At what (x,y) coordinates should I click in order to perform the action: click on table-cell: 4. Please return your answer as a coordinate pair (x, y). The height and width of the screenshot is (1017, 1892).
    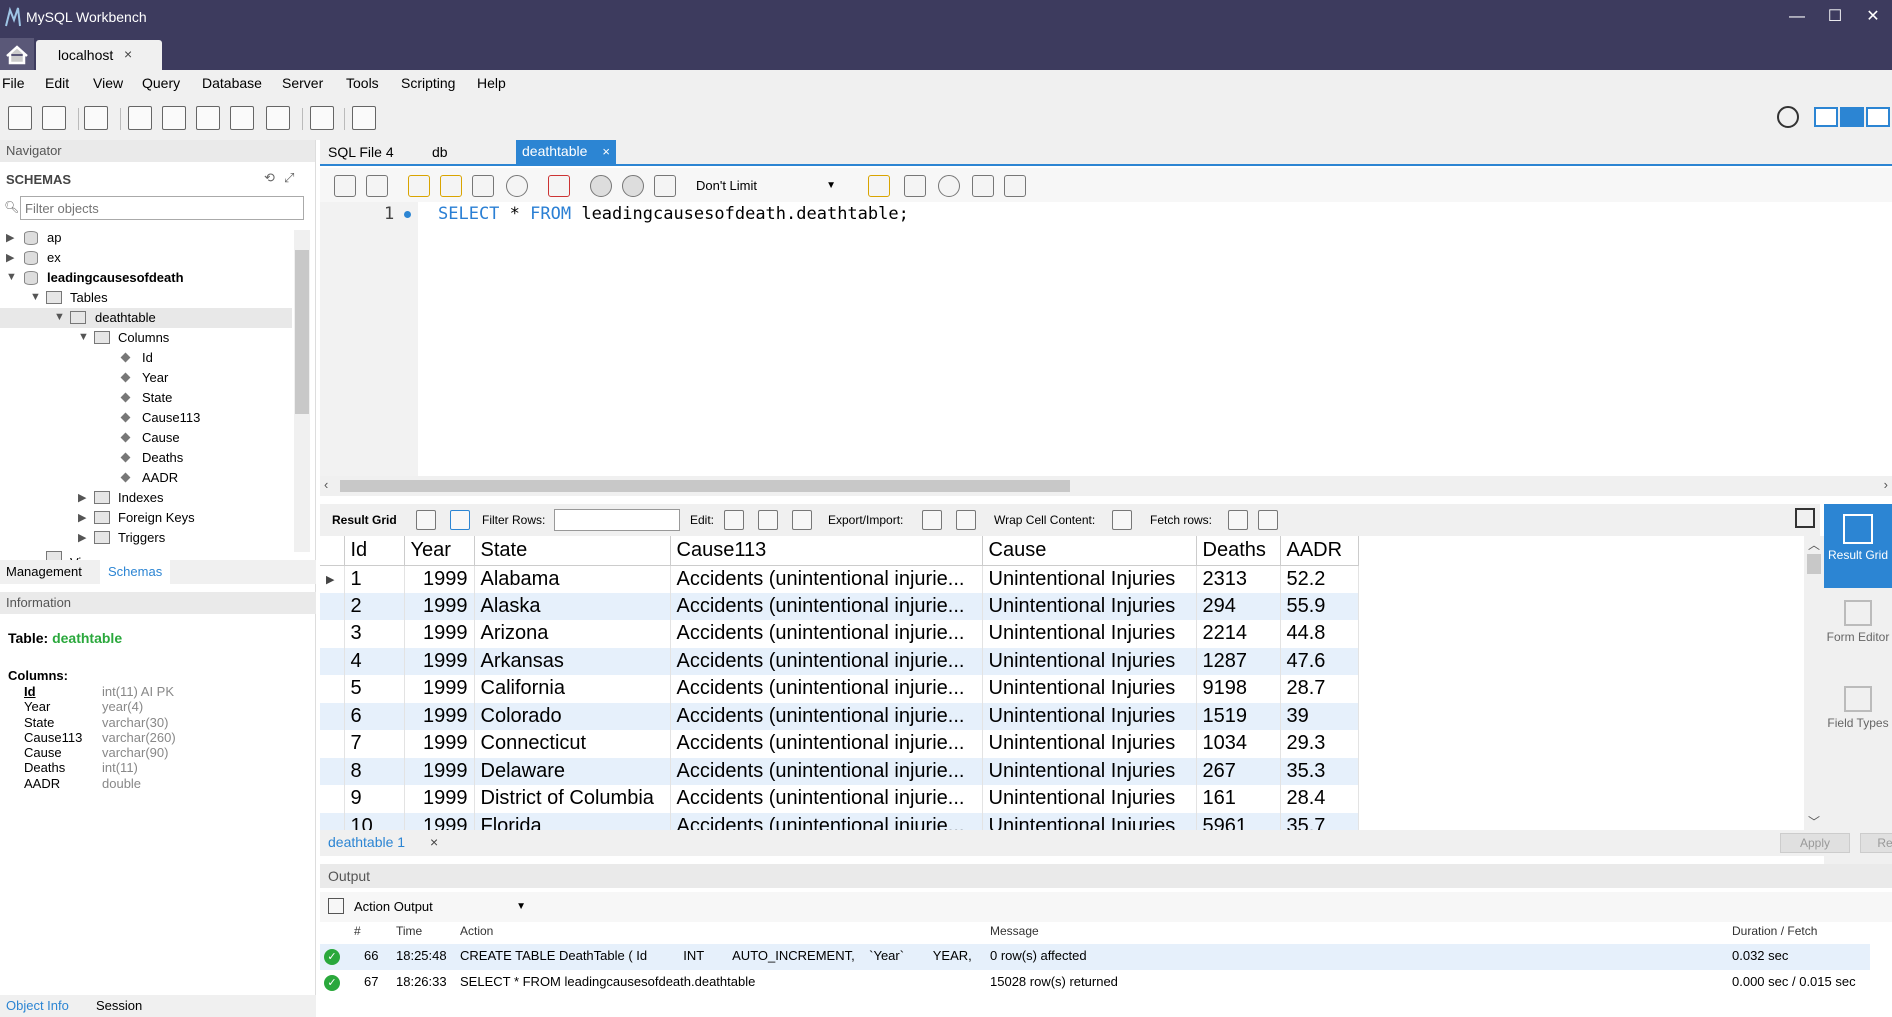
    Looking at the image, I should click on (374, 661).